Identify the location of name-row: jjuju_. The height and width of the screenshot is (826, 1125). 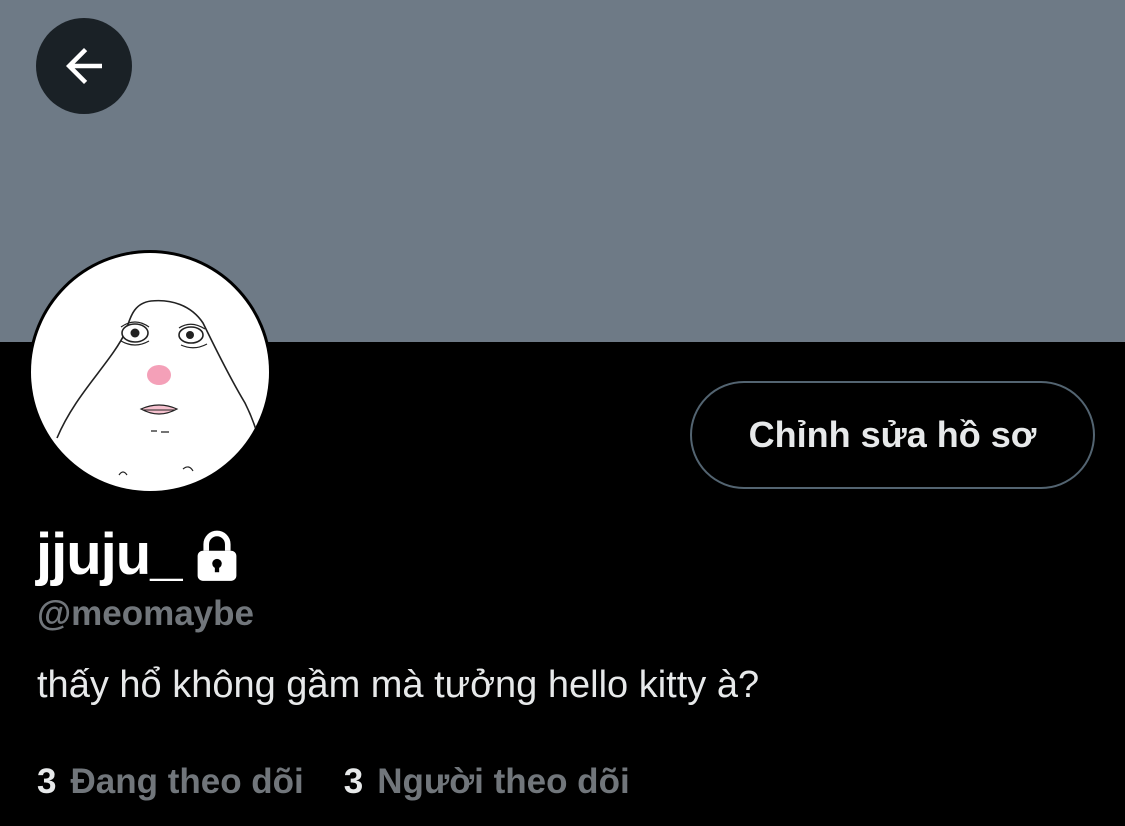
(139, 555).